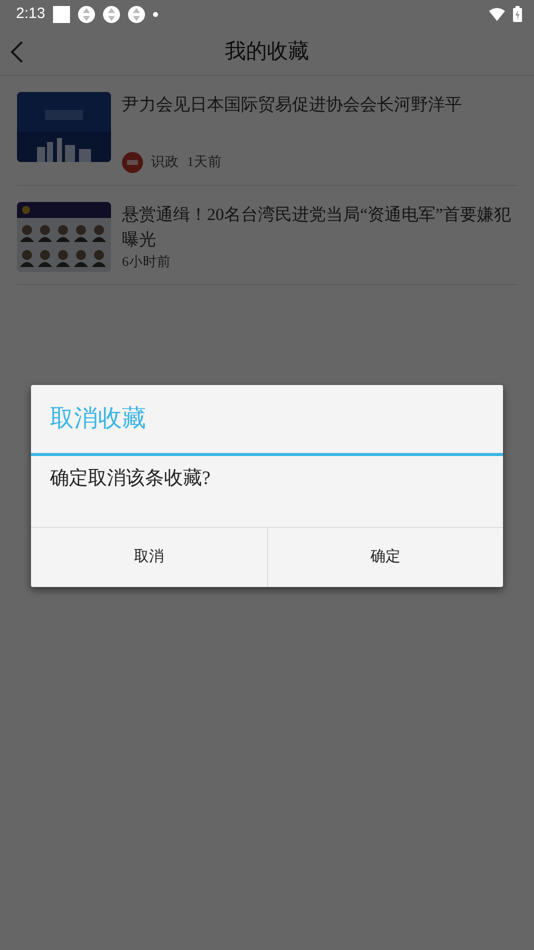 The image size is (534, 950). What do you see at coordinates (267, 492) in the screenshot?
I see `dialog-message: 确定取消该条收藏?` at bounding box center [267, 492].